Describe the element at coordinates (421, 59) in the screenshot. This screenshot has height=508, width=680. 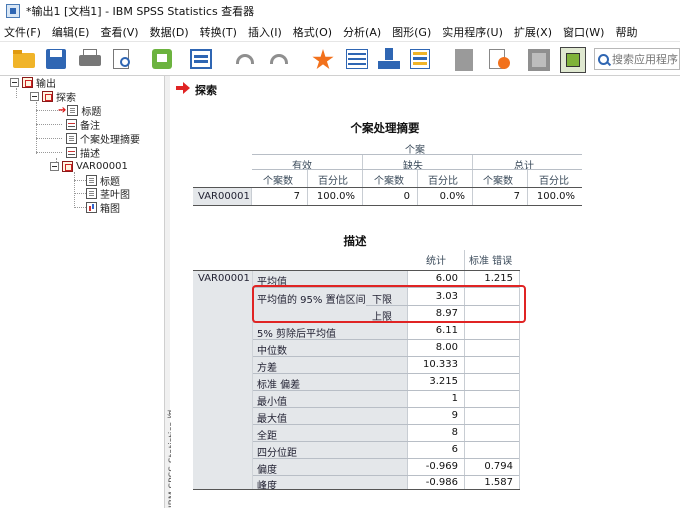
I see `designate-window-icon` at that location.